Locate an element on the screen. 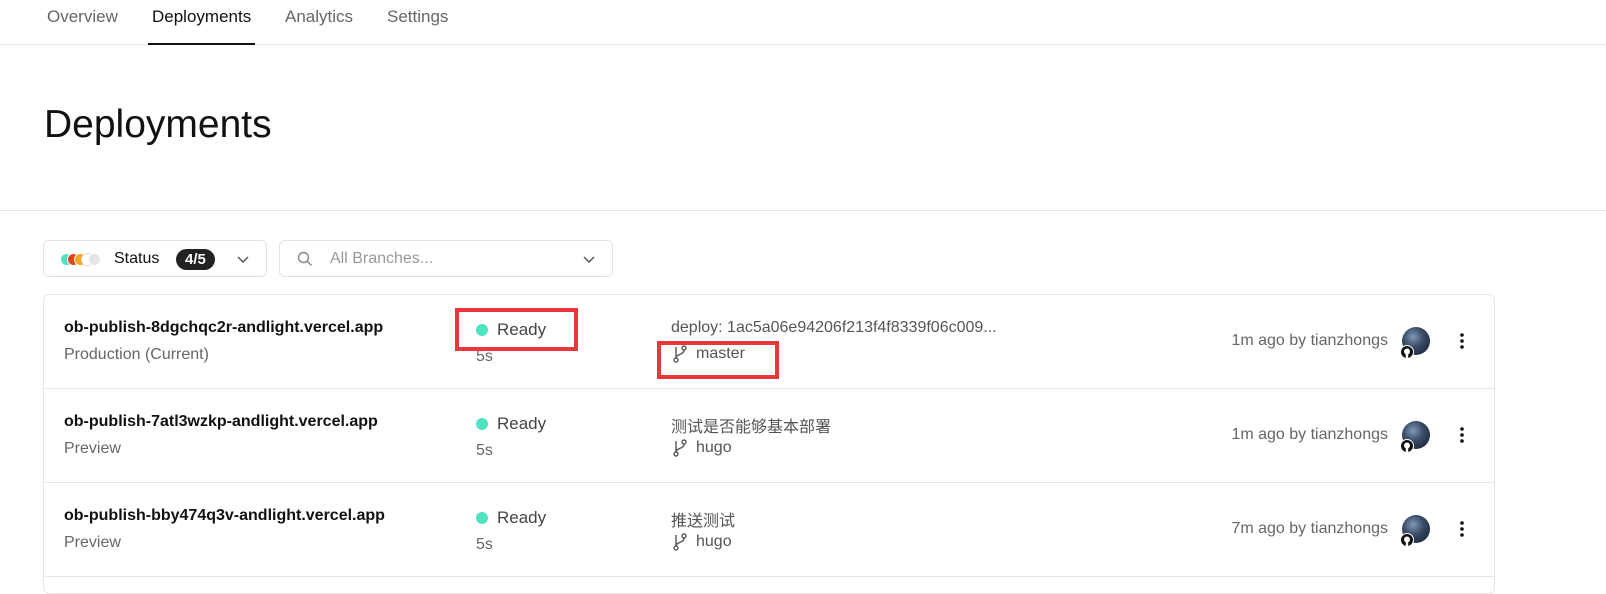 This screenshot has width=1606, height=594. tab-deployments: Deployments is located at coordinates (201, 22).